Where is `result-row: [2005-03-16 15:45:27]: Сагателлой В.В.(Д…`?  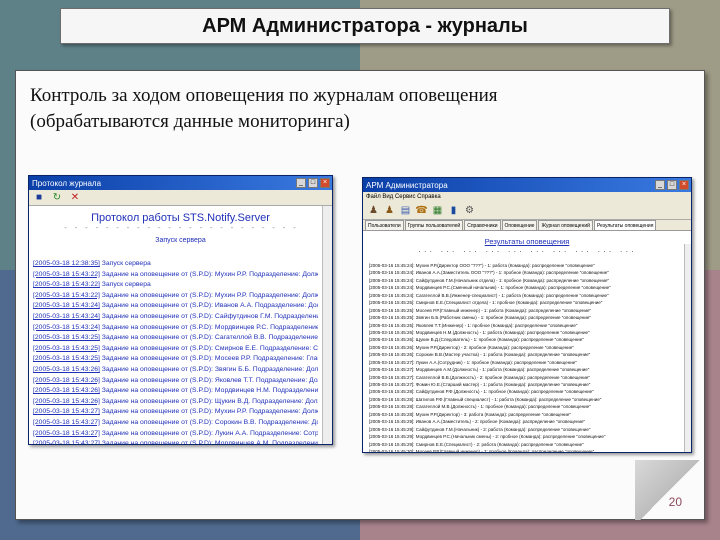
result-row: [2005-03-16 15:45:27]: Сагателлой В.В.(Д… is located at coordinates (479, 377).